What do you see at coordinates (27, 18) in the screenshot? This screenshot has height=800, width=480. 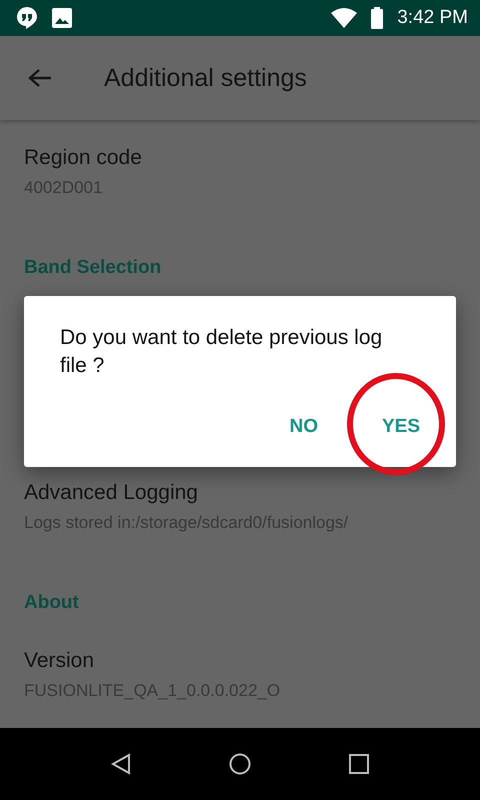 I see `chat-bubble-icon` at bounding box center [27, 18].